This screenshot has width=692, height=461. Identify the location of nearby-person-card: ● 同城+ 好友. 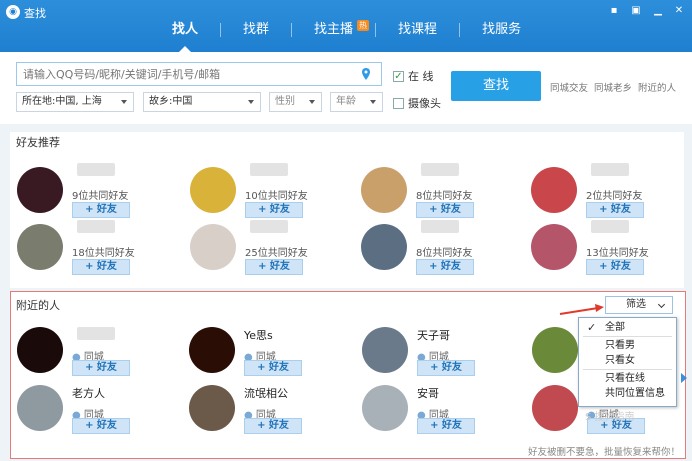
(97, 352).